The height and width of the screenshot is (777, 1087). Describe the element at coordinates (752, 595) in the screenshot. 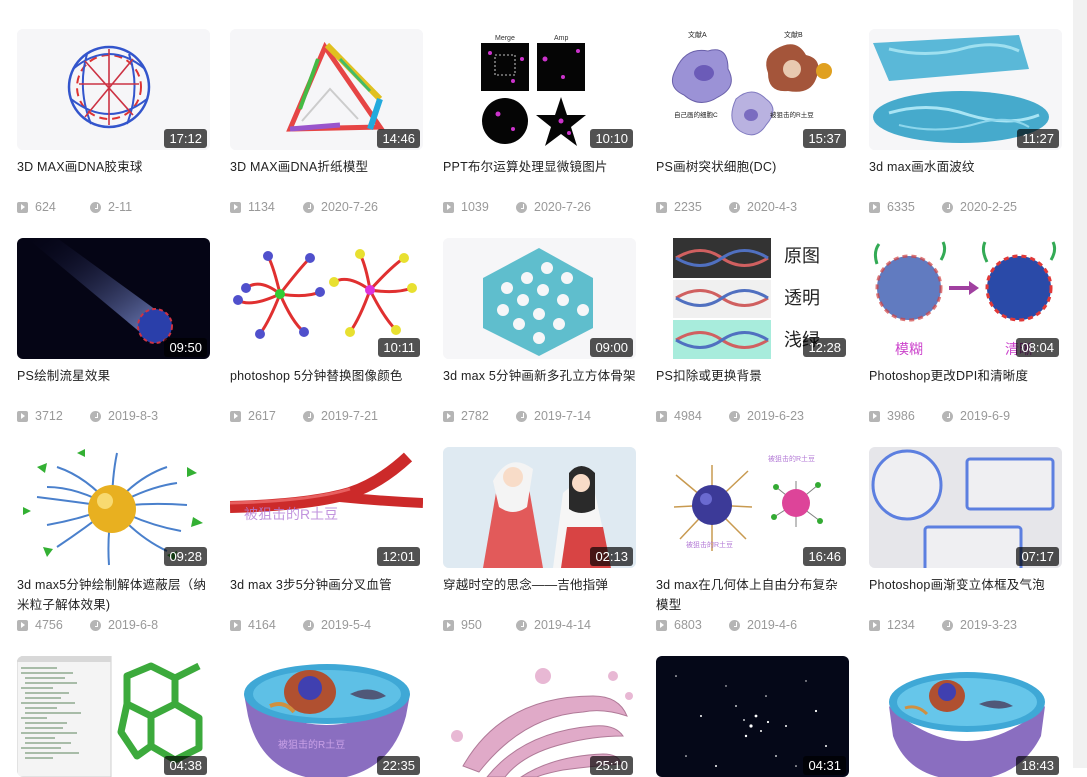

I see `video-title: 3d max在几何体上自由分布复杂模型` at that location.